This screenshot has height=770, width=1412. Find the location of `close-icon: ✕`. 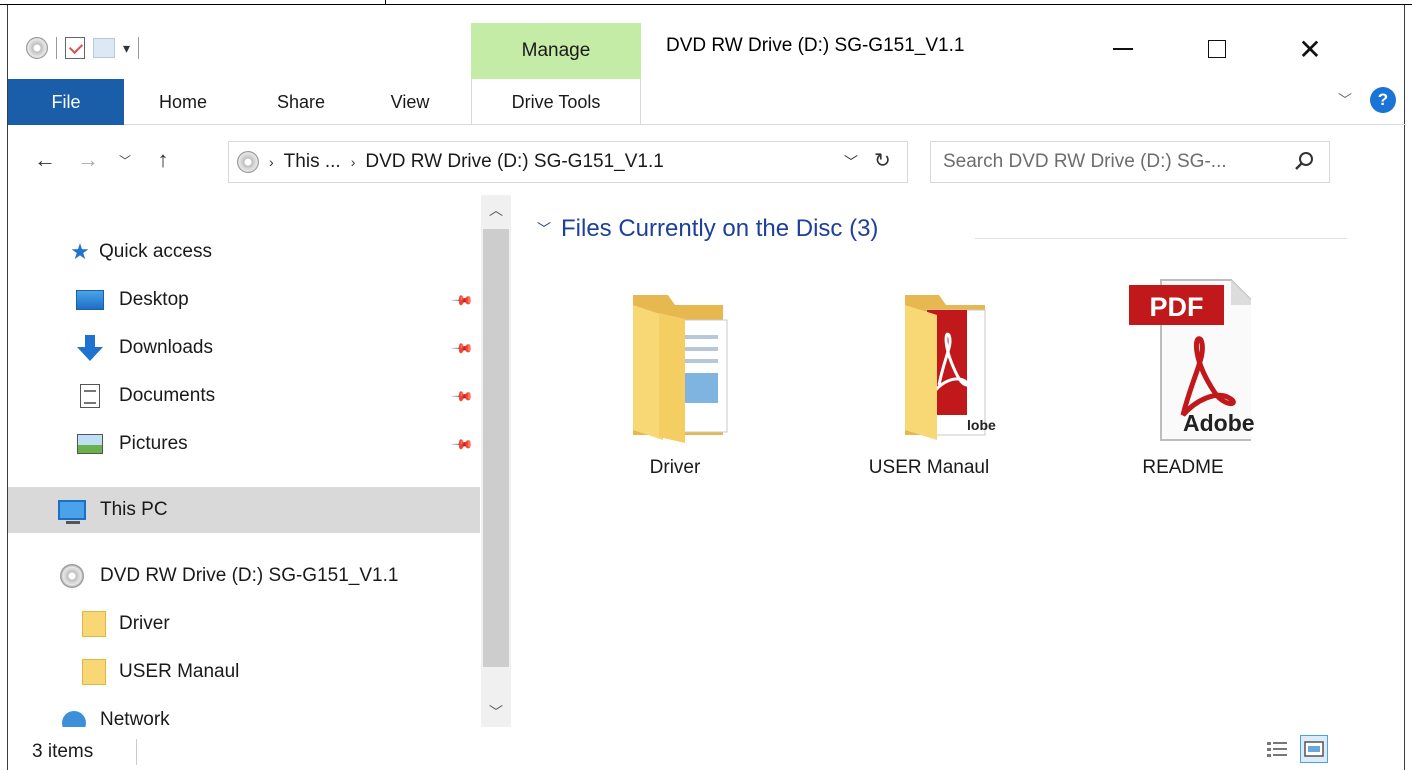

close-icon: ✕ is located at coordinates (1310, 49).